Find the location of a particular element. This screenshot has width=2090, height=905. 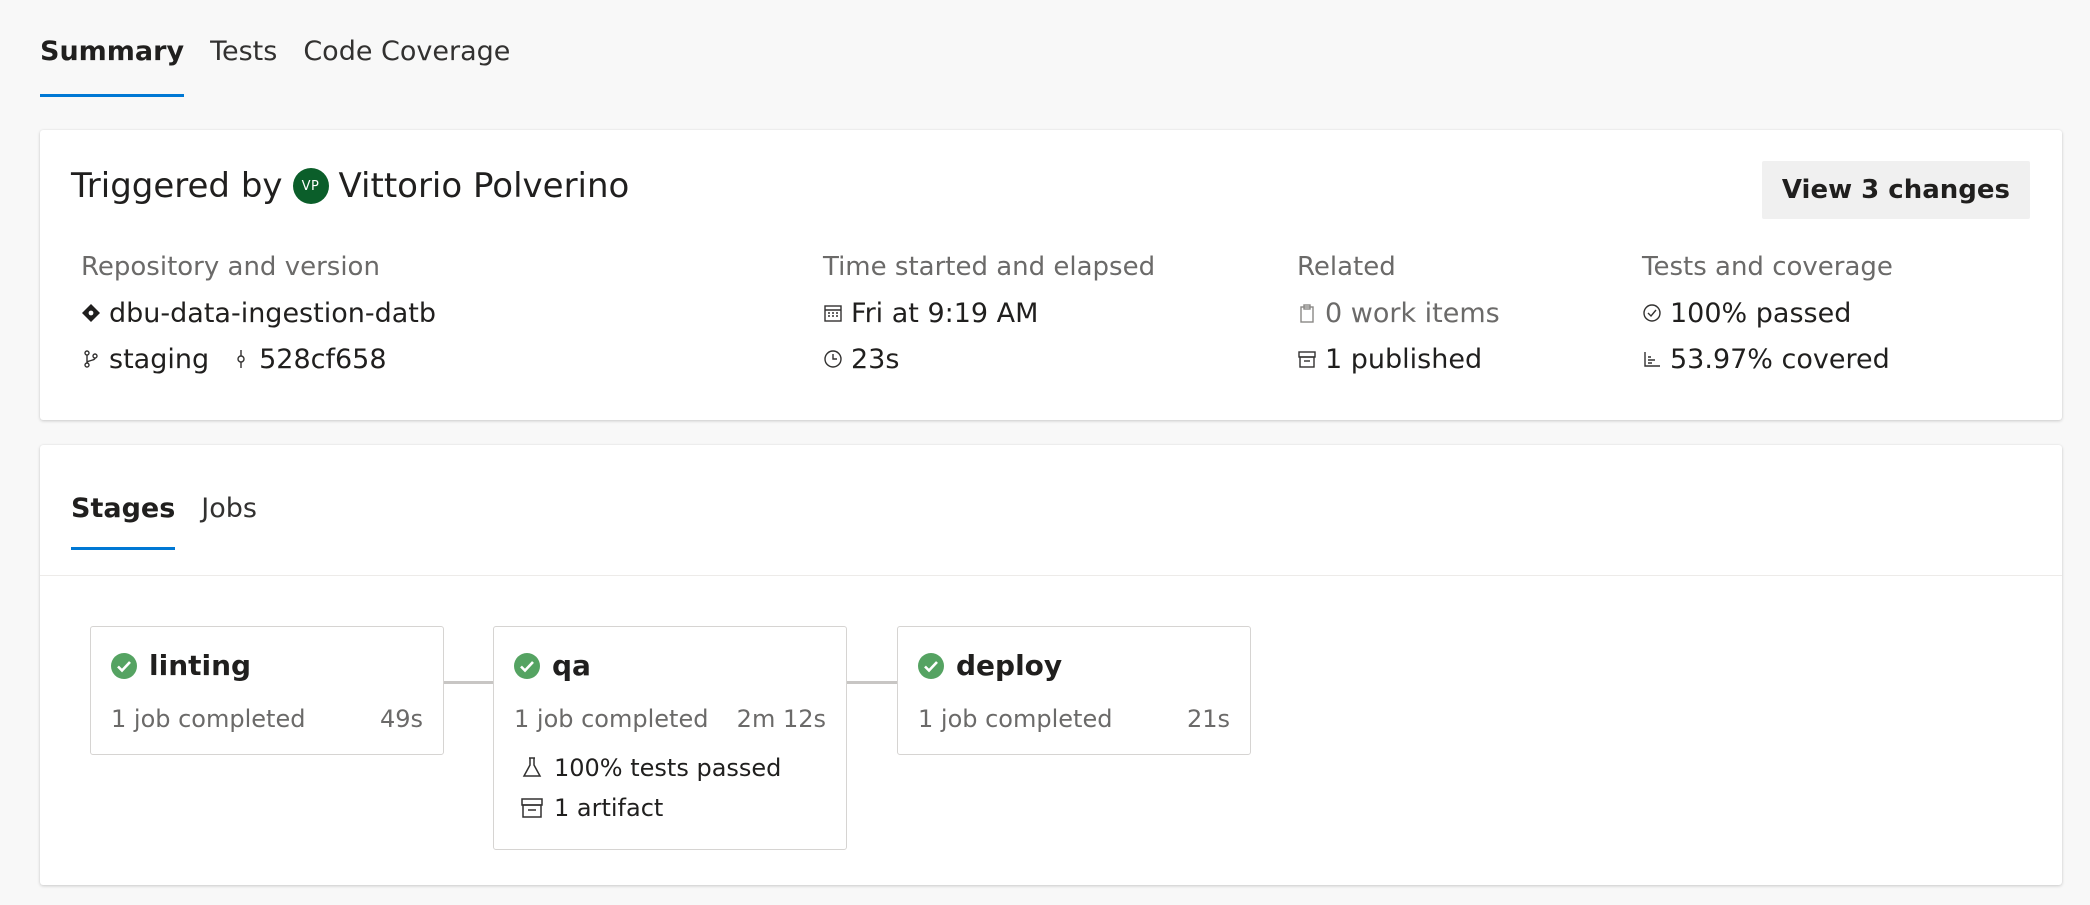

branch-name: staging is located at coordinates (159, 359).